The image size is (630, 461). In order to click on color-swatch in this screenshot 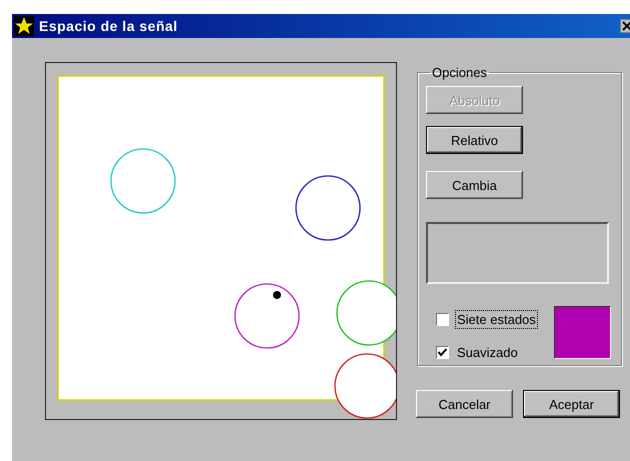, I will do `click(582, 332)`.